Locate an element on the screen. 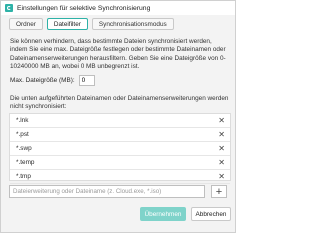  tab-bar: Ordner Dateifilter Synchronisationsmodus is located at coordinates (91, 24).